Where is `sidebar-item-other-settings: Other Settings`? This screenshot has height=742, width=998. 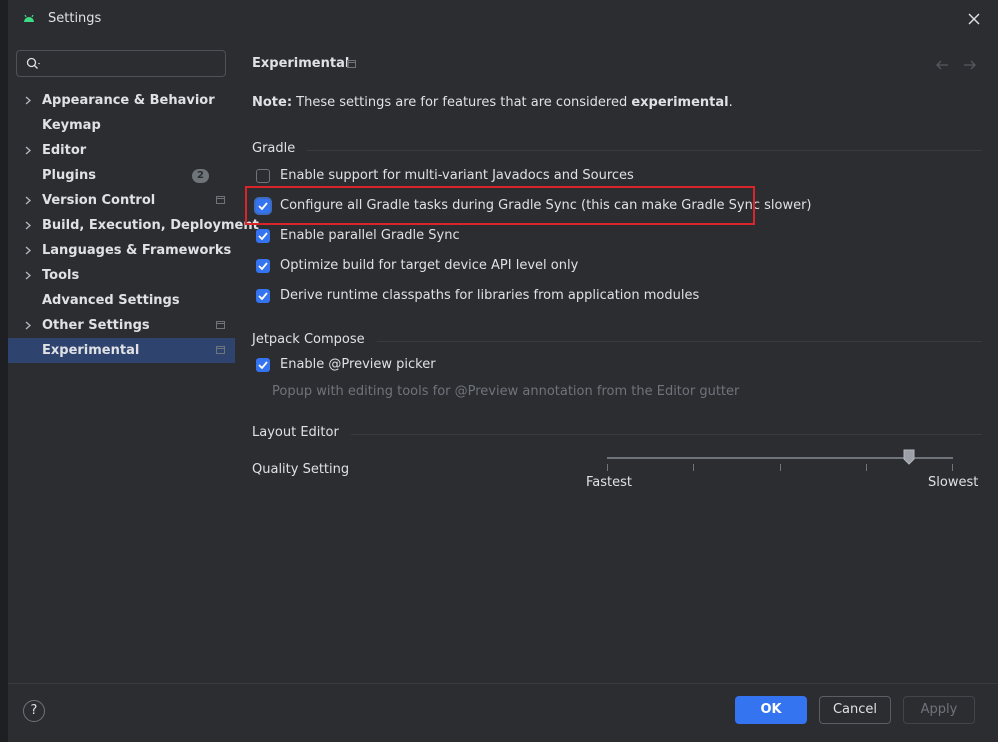
sidebar-item-other-settings: Other Settings is located at coordinates (121, 325).